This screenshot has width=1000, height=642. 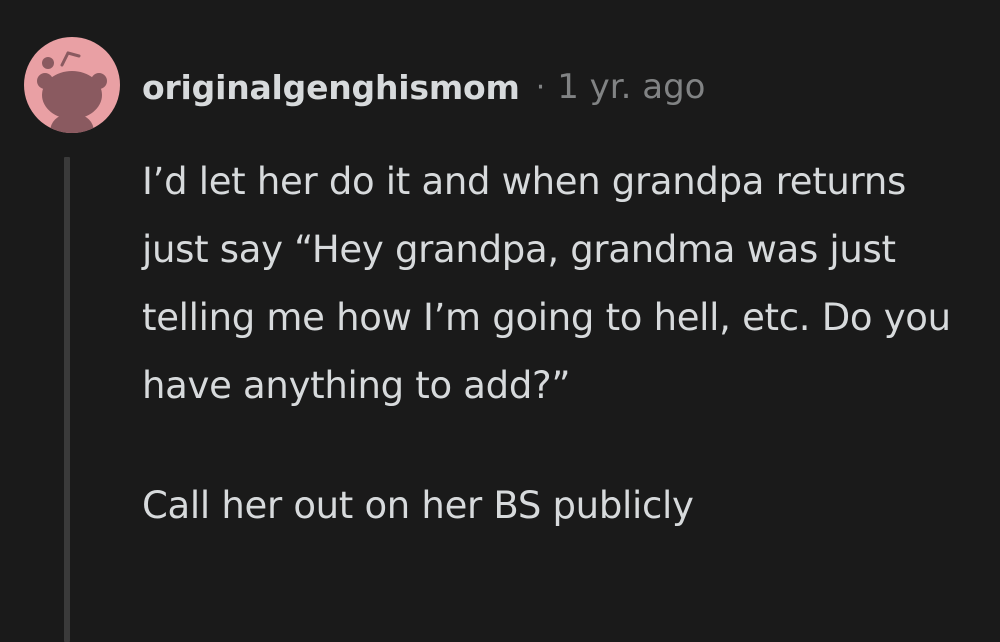 I want to click on user-avatar, so click(x=72, y=85).